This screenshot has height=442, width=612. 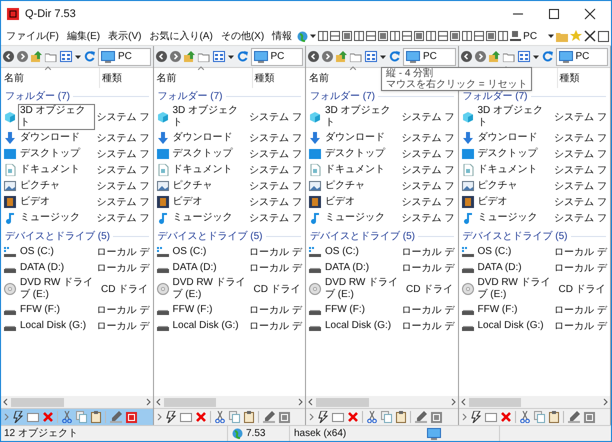 What do you see at coordinates (516, 36) in the screenshot?
I see `network-drive-icon` at bounding box center [516, 36].